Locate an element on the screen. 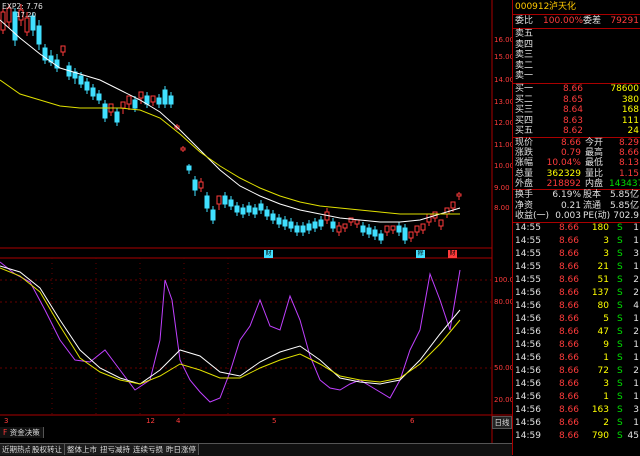 This screenshot has height=456, width=640. stat-value: 8.29 is located at coordinates (628, 143).